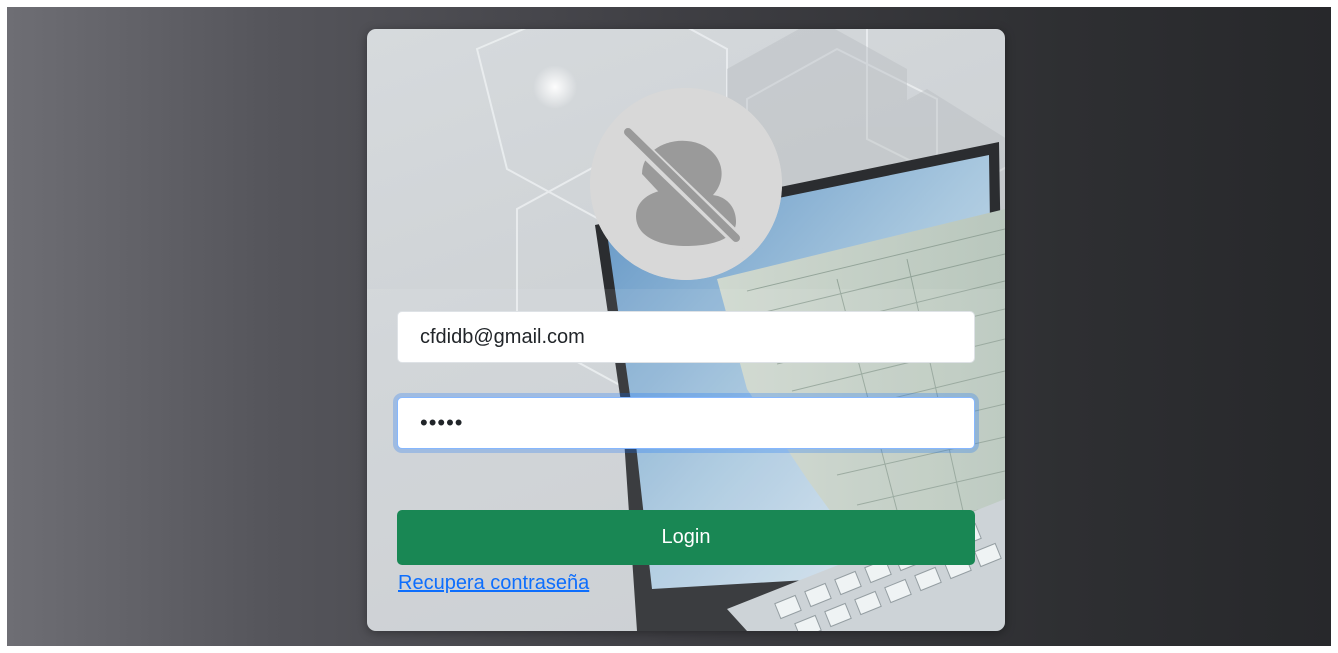 The width and height of the screenshot is (1338, 653). What do you see at coordinates (493, 583) in the screenshot?
I see `recover-password-link: Recupera contraseña` at bounding box center [493, 583].